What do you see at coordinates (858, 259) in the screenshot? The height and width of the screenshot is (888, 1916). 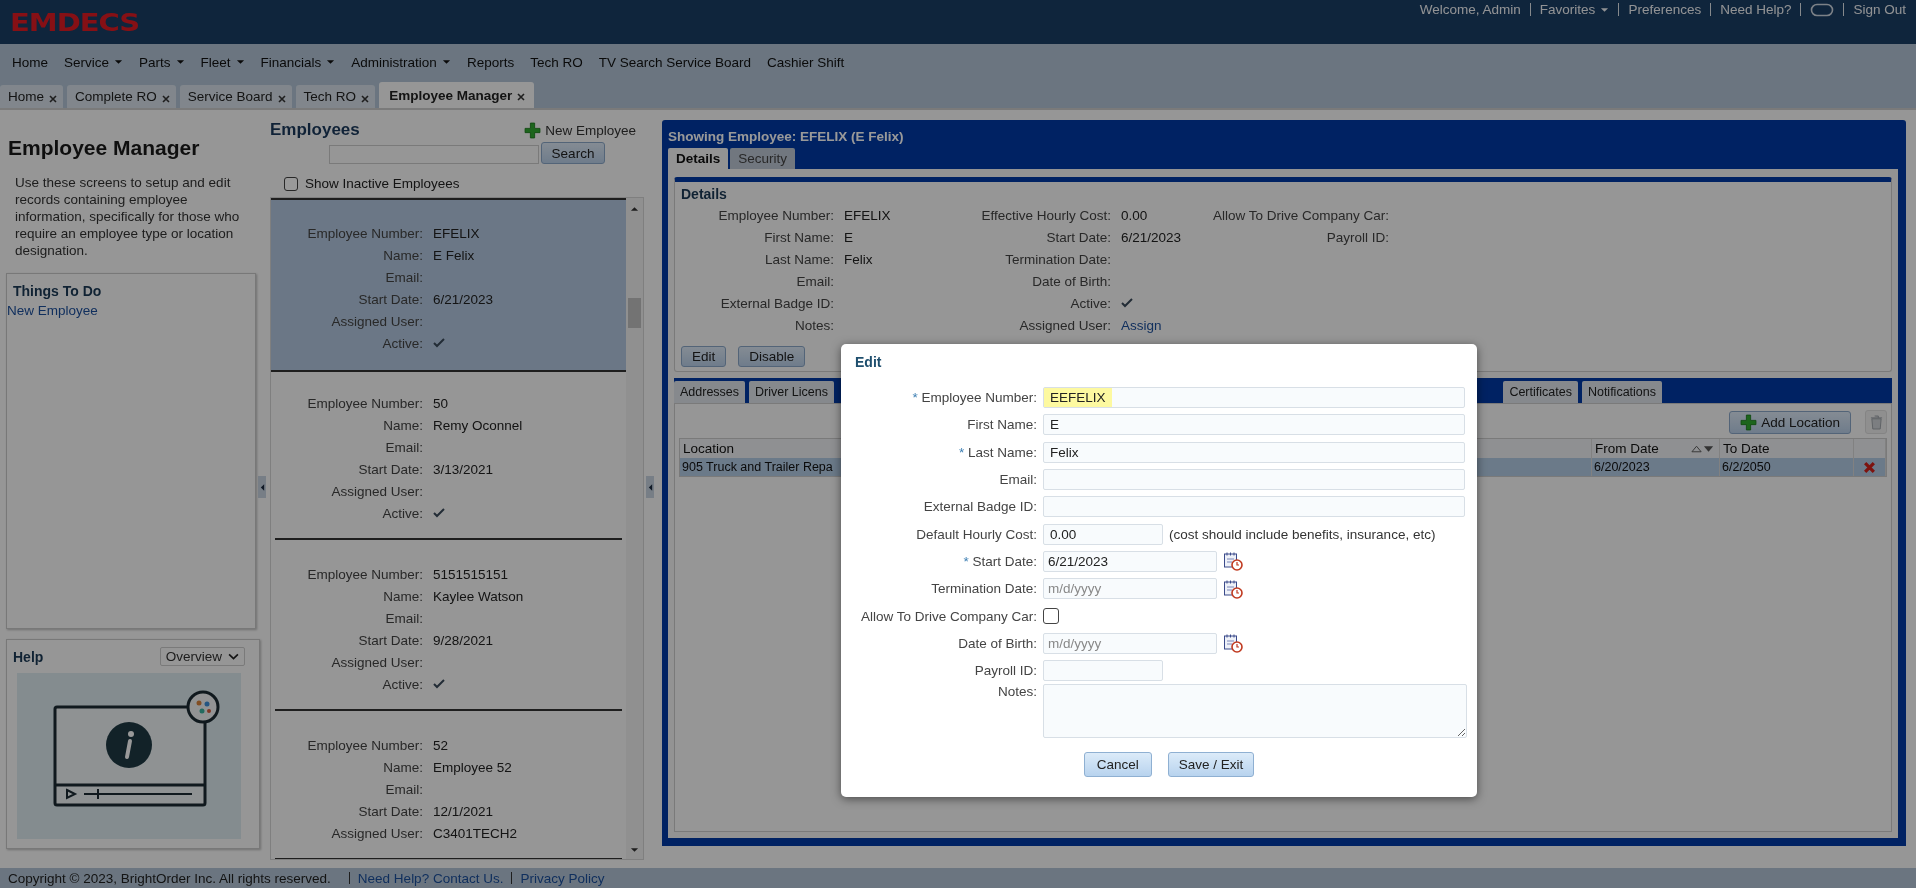 I see `field-value: Felix` at bounding box center [858, 259].